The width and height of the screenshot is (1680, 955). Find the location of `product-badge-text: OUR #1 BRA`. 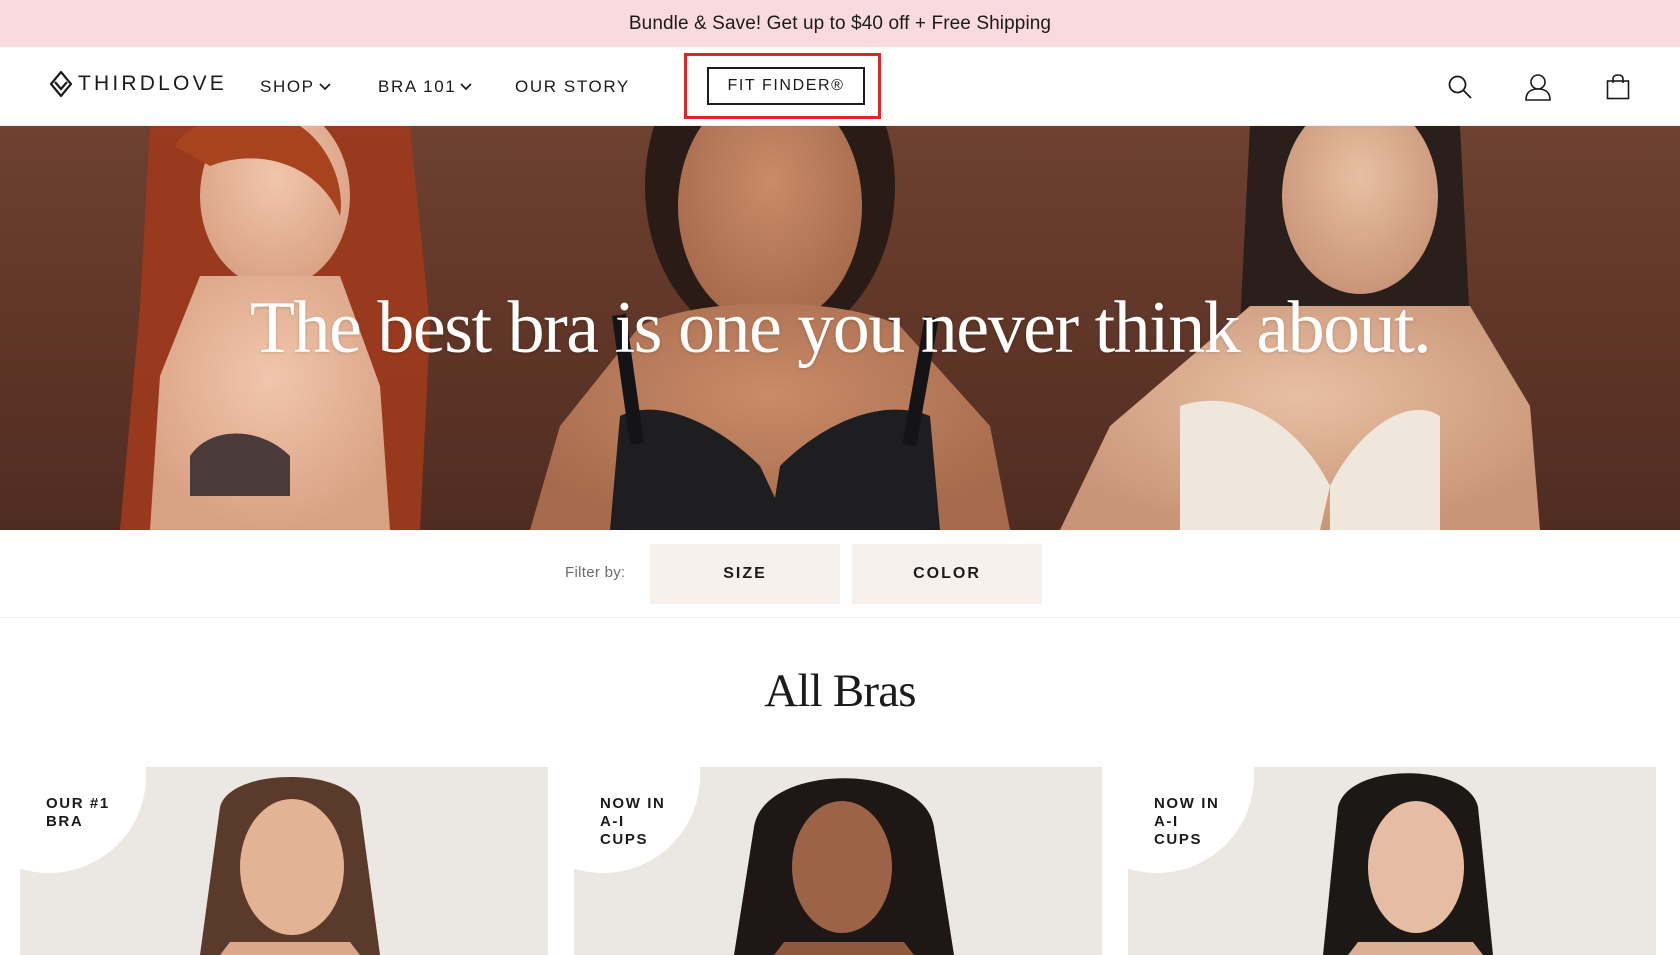

product-badge-text: OUR #1 BRA is located at coordinates (78, 813).